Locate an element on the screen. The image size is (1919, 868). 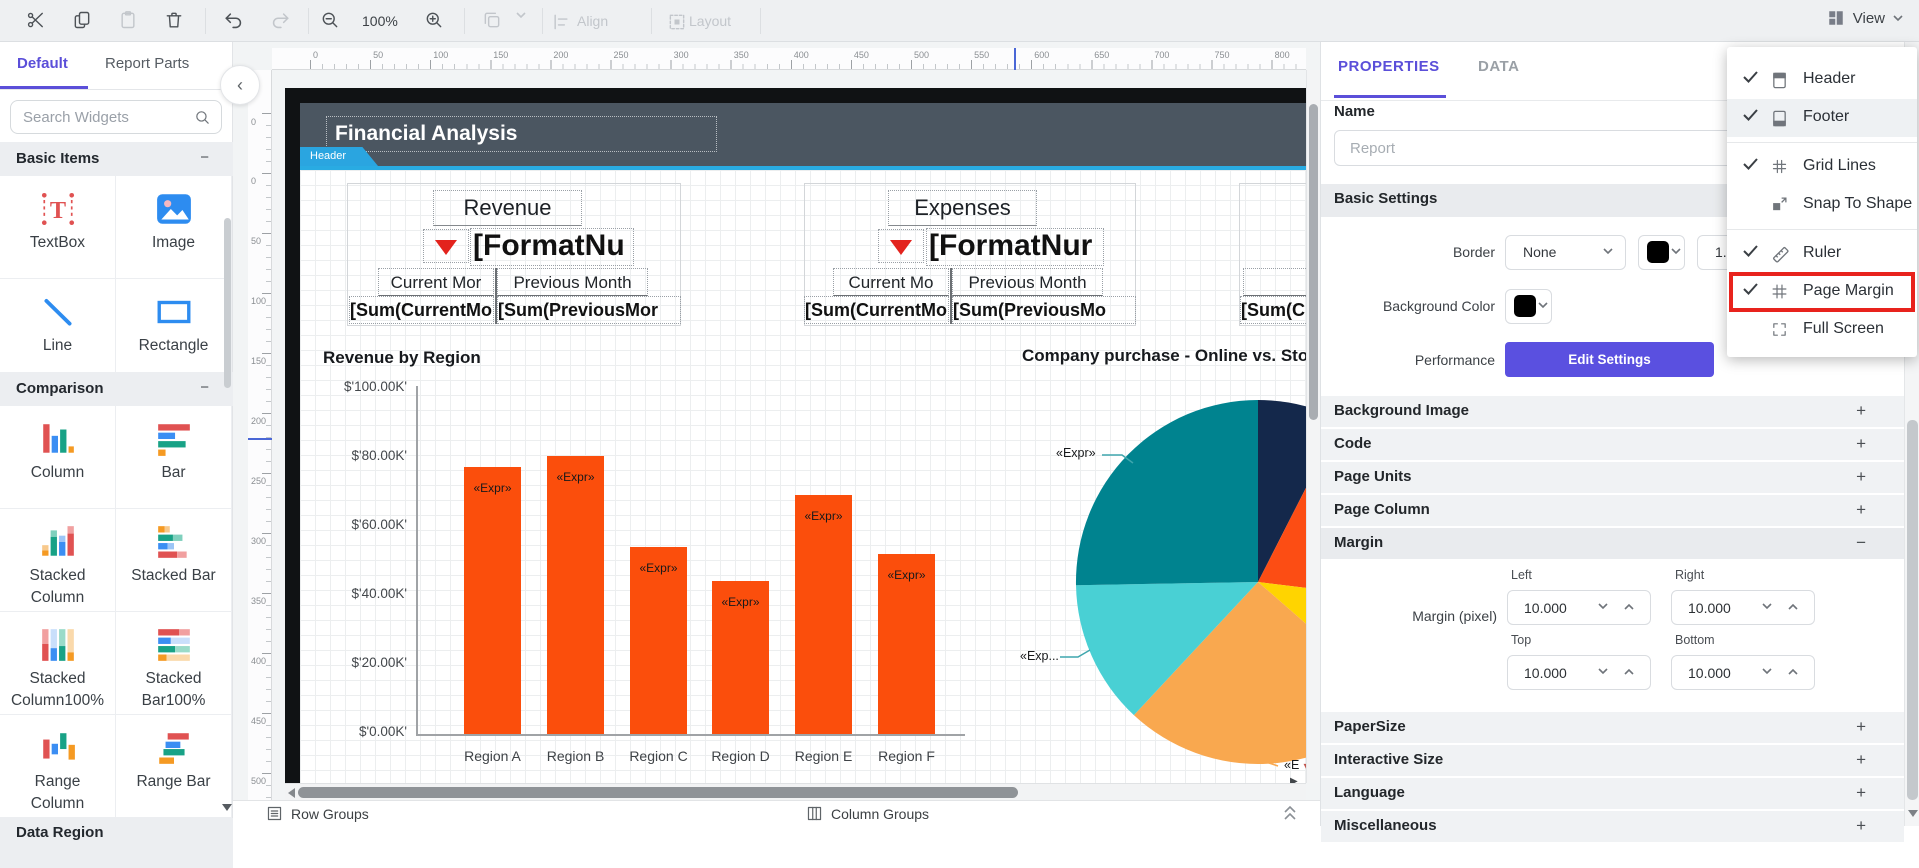
bar-region-a is located at coordinates (492, 600).